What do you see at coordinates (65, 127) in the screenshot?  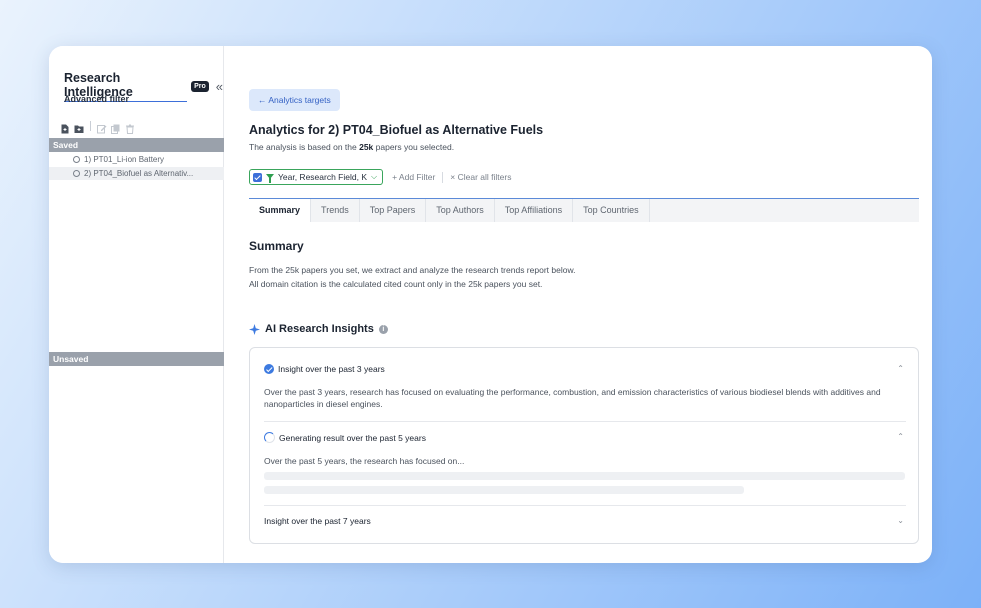 I see `new-file-icon` at bounding box center [65, 127].